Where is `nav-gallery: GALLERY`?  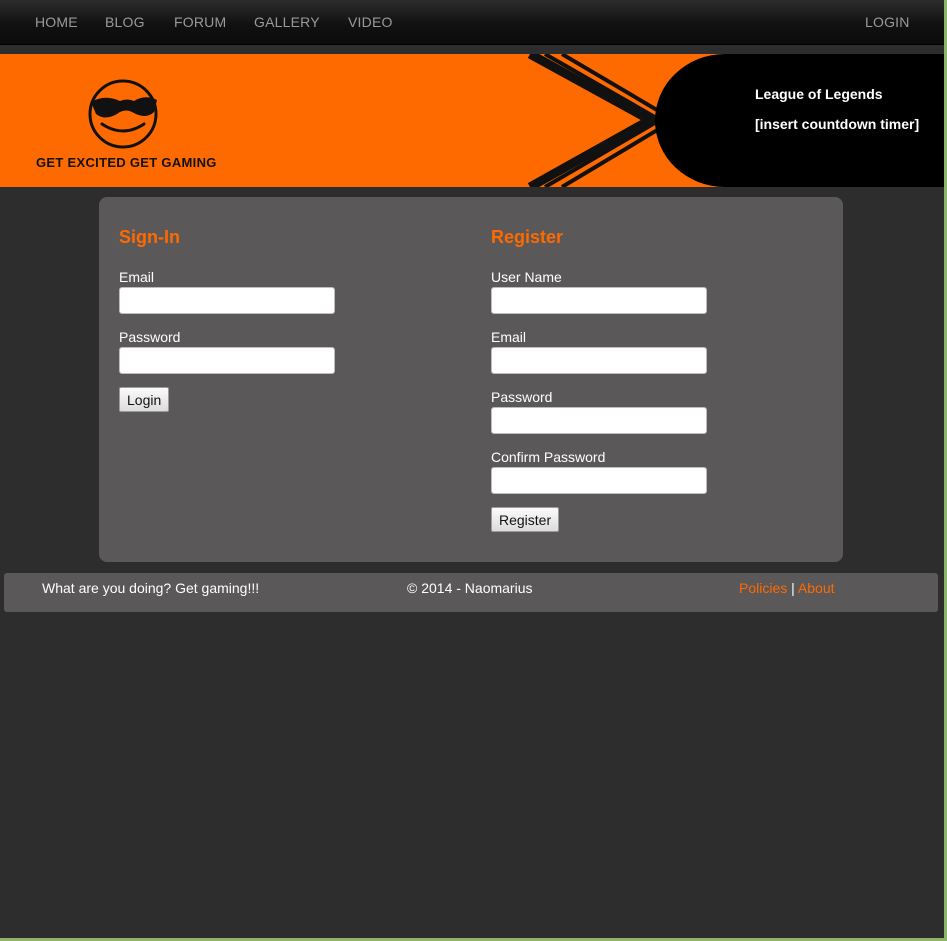
nav-gallery: GALLERY is located at coordinates (287, 22).